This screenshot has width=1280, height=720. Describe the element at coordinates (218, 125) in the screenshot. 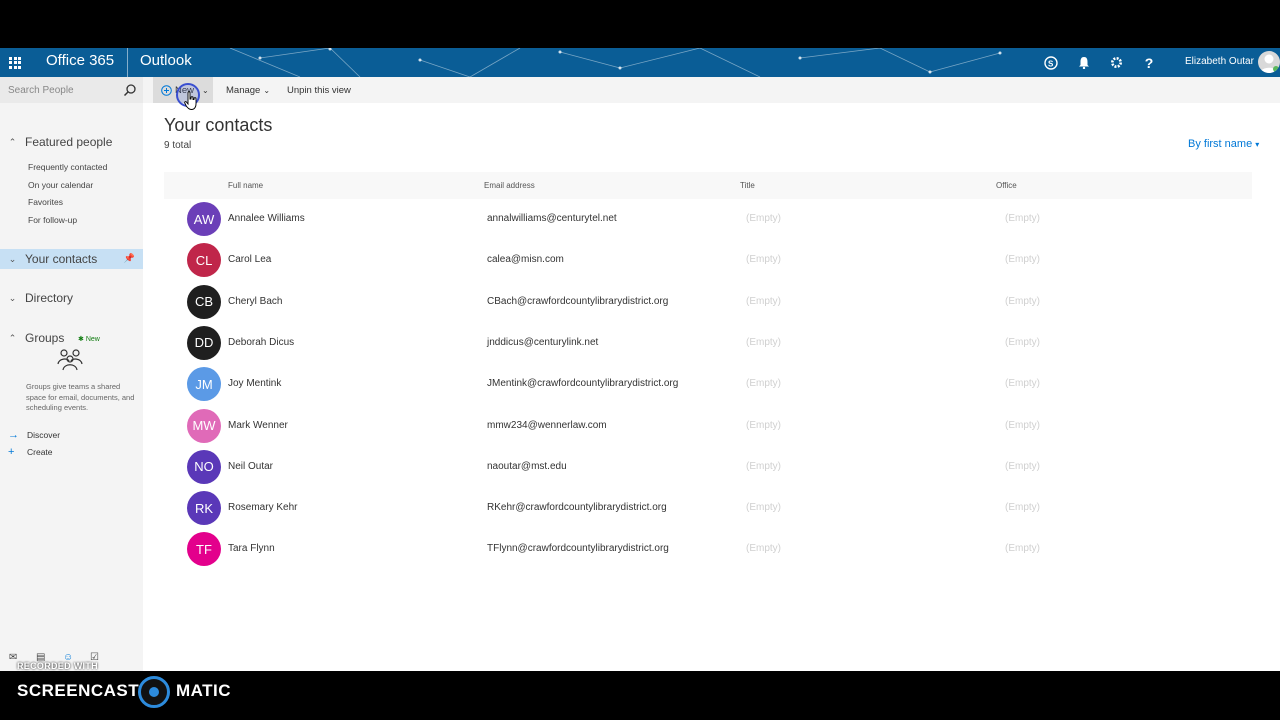

I see `page-title: Your contacts` at that location.